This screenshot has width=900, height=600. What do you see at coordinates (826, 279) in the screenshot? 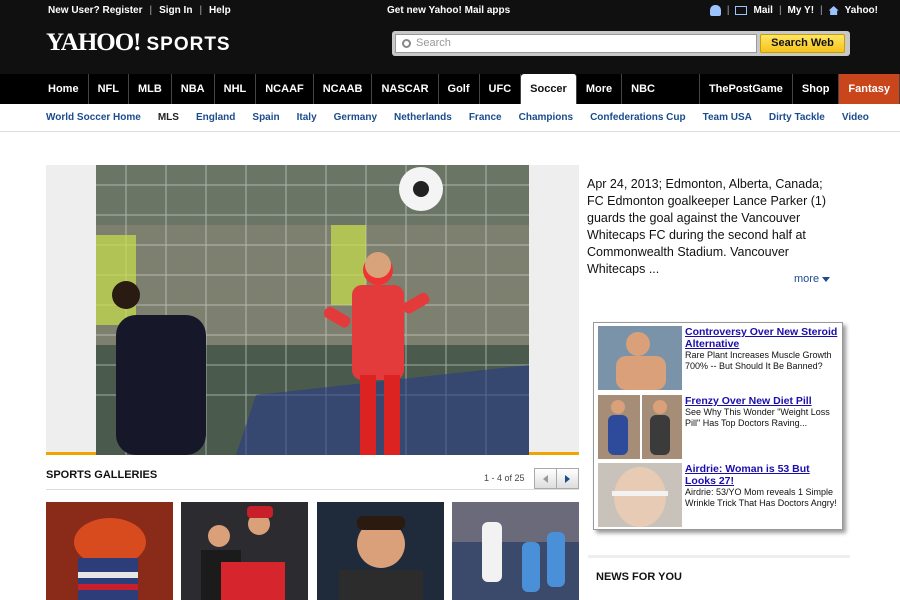
I see `chevron-down-icon` at bounding box center [826, 279].